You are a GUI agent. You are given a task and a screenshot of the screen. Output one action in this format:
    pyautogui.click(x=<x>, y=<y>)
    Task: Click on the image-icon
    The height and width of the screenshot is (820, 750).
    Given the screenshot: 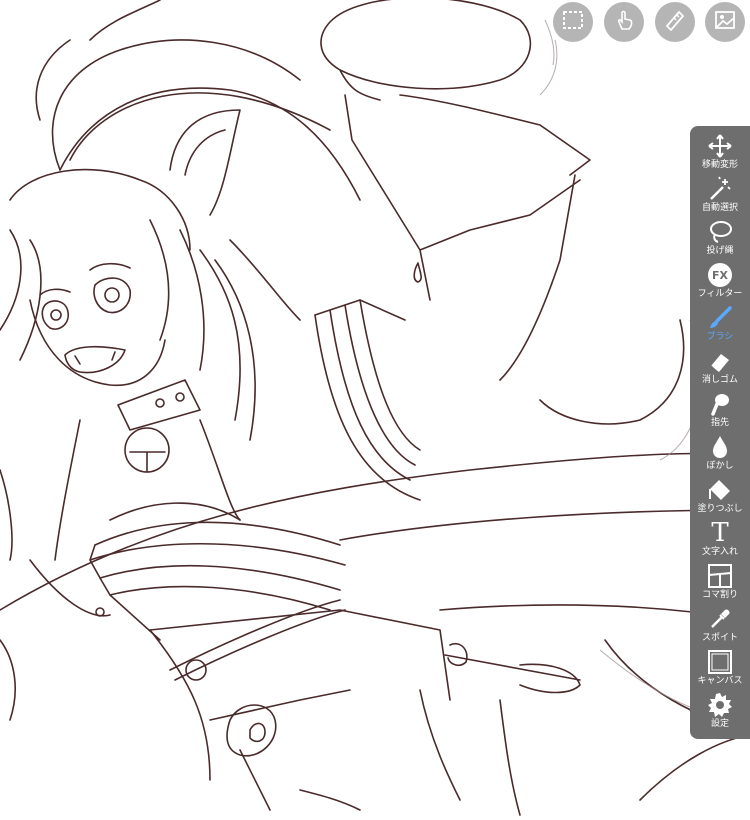 What is the action you would take?
    pyautogui.click(x=725, y=22)
    